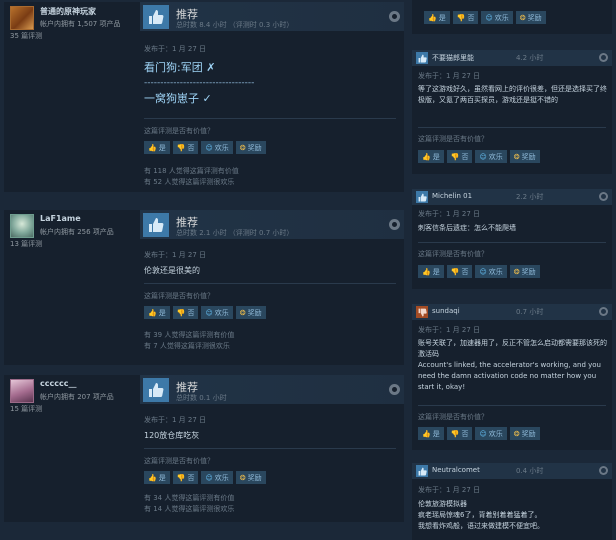 This screenshot has height=540, width=616. What do you see at coordinates (68, 11) in the screenshot?
I see `author-name: 普通的原神玩家` at bounding box center [68, 11].